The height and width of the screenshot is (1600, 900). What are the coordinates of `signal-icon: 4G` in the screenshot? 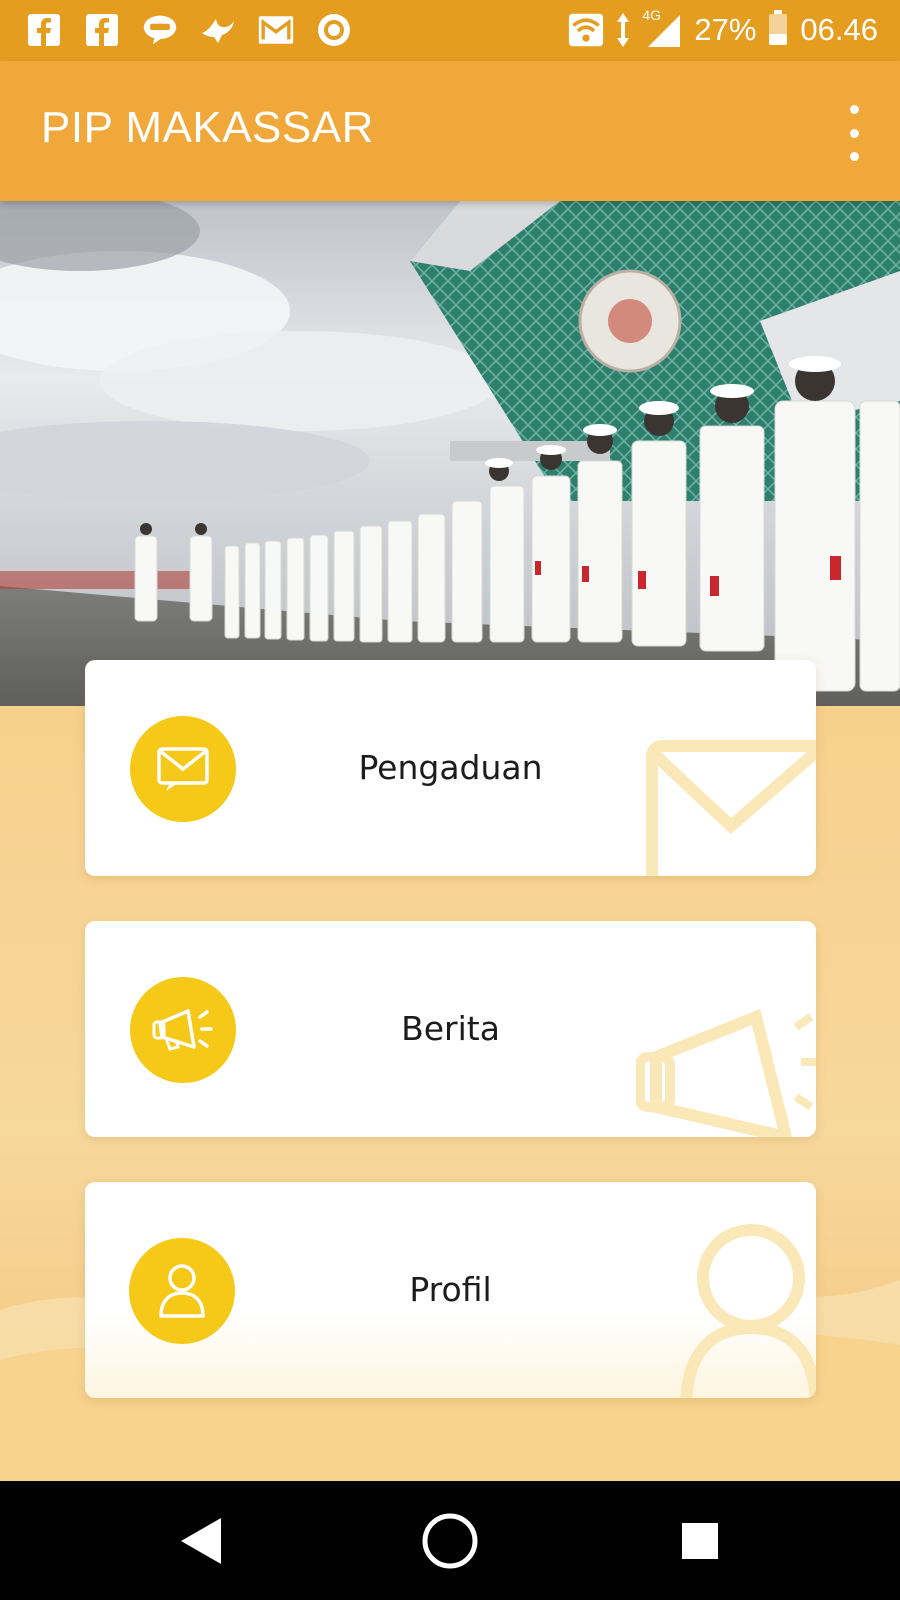 It's located at (662, 28).